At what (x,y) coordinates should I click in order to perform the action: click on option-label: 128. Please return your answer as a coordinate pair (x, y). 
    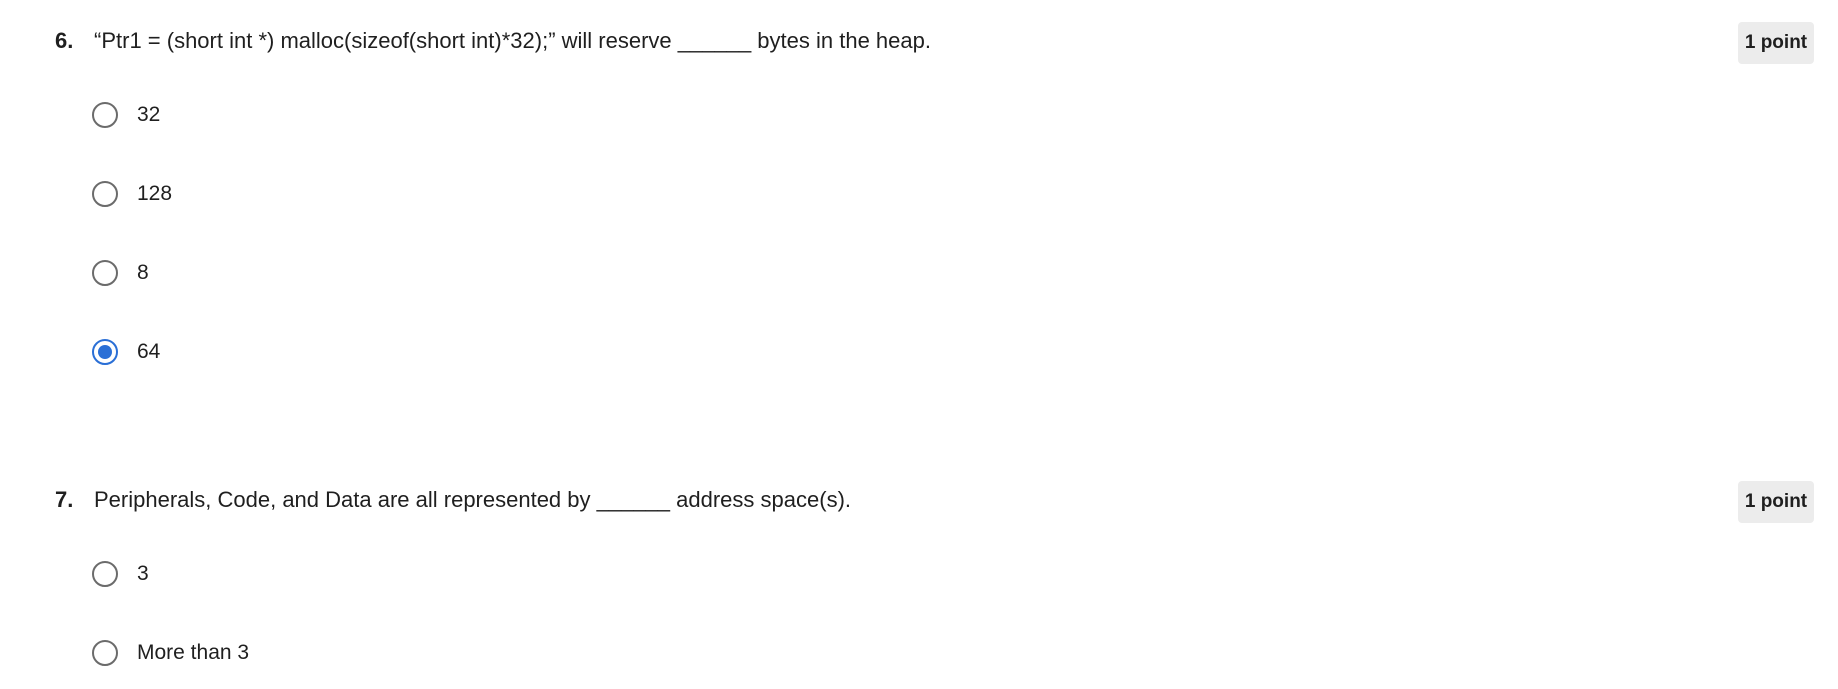
    Looking at the image, I should click on (155, 193).